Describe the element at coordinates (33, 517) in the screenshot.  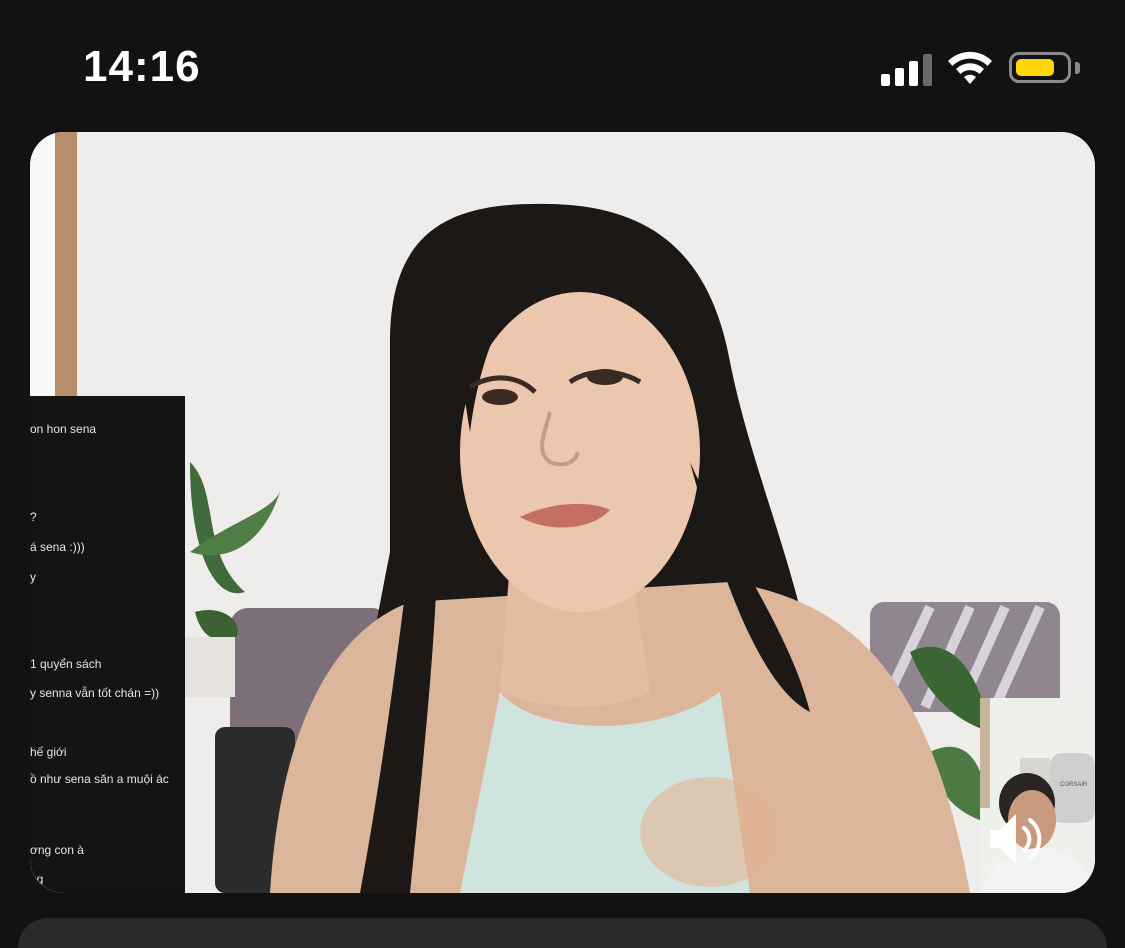
I see `chat-line: ?` at that location.